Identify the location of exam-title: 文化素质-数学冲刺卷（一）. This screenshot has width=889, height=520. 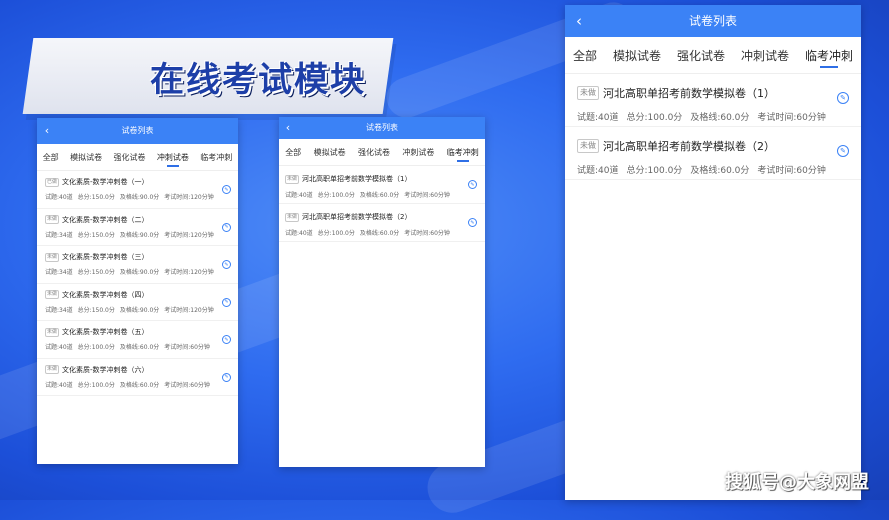
(105, 182).